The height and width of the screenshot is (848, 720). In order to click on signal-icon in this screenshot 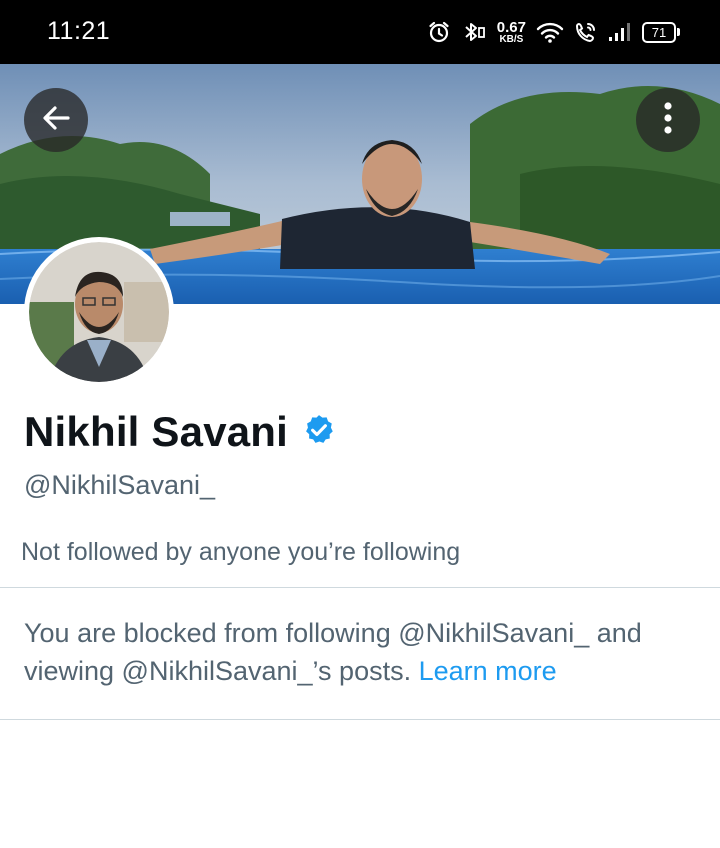, I will do `click(620, 32)`.